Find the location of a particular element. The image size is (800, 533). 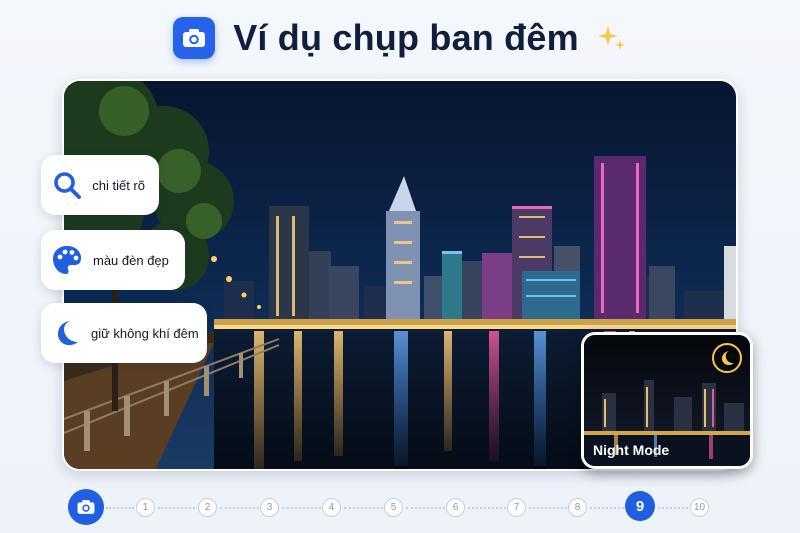

night-mode-label: Night Mode is located at coordinates (631, 450).